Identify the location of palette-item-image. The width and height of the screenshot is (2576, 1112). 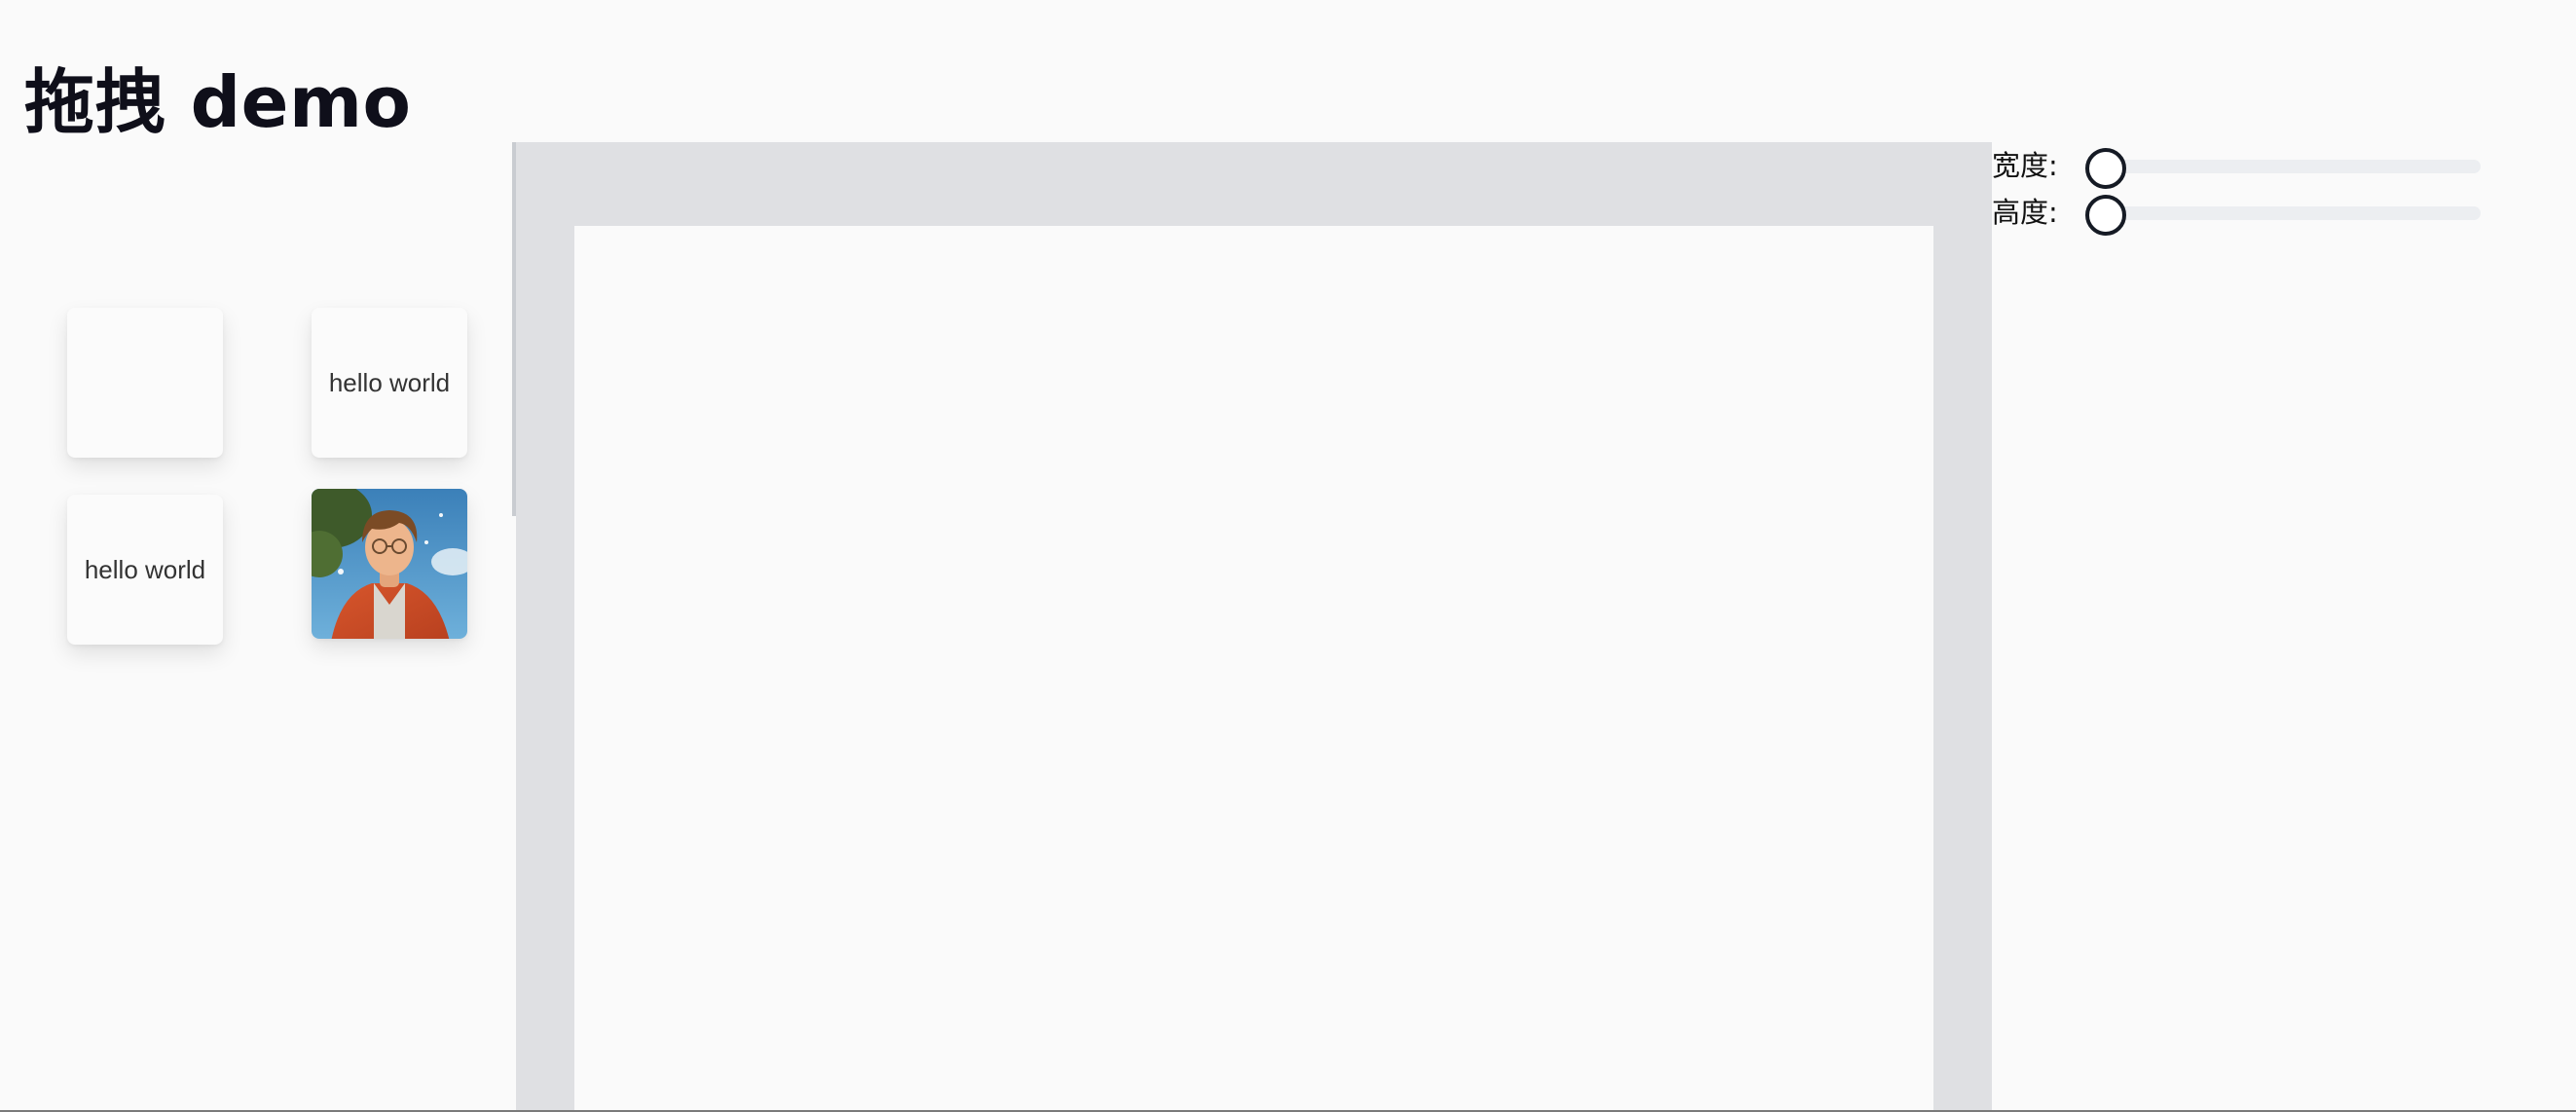
(389, 564).